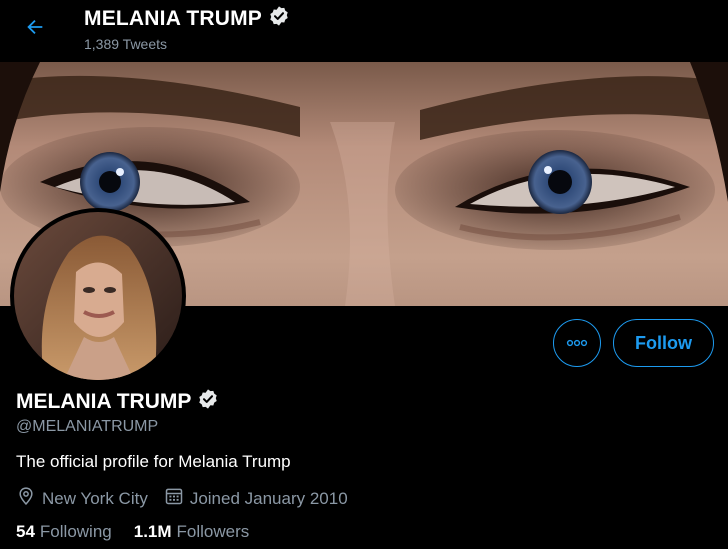 The image size is (728, 549). Describe the element at coordinates (98, 296) in the screenshot. I see `profile-avatar` at that location.